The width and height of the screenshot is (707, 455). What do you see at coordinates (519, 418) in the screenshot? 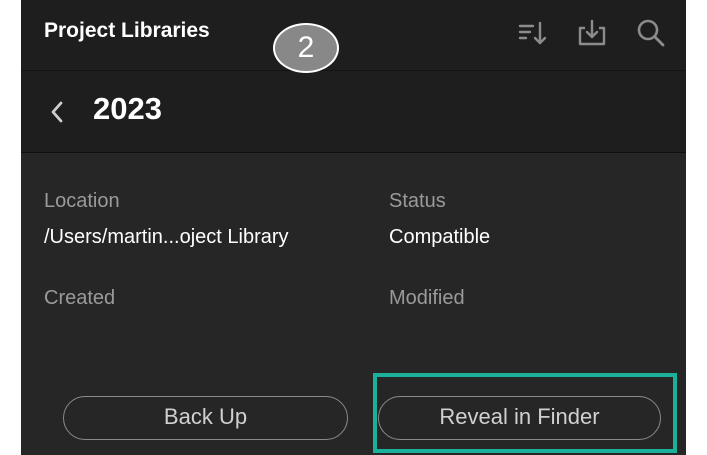
I see `reveal-in-finder-button: Reveal in Finder` at bounding box center [519, 418].